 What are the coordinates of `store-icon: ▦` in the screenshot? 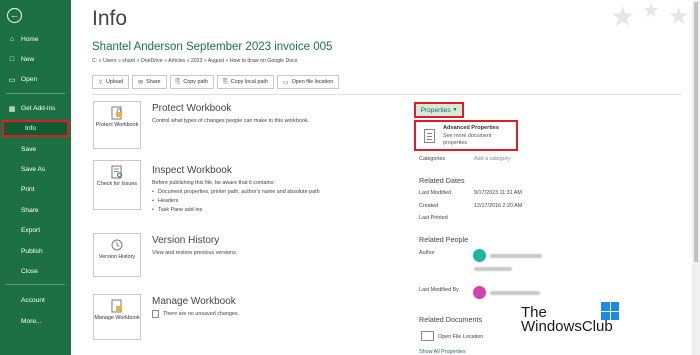 It's located at (12, 109).